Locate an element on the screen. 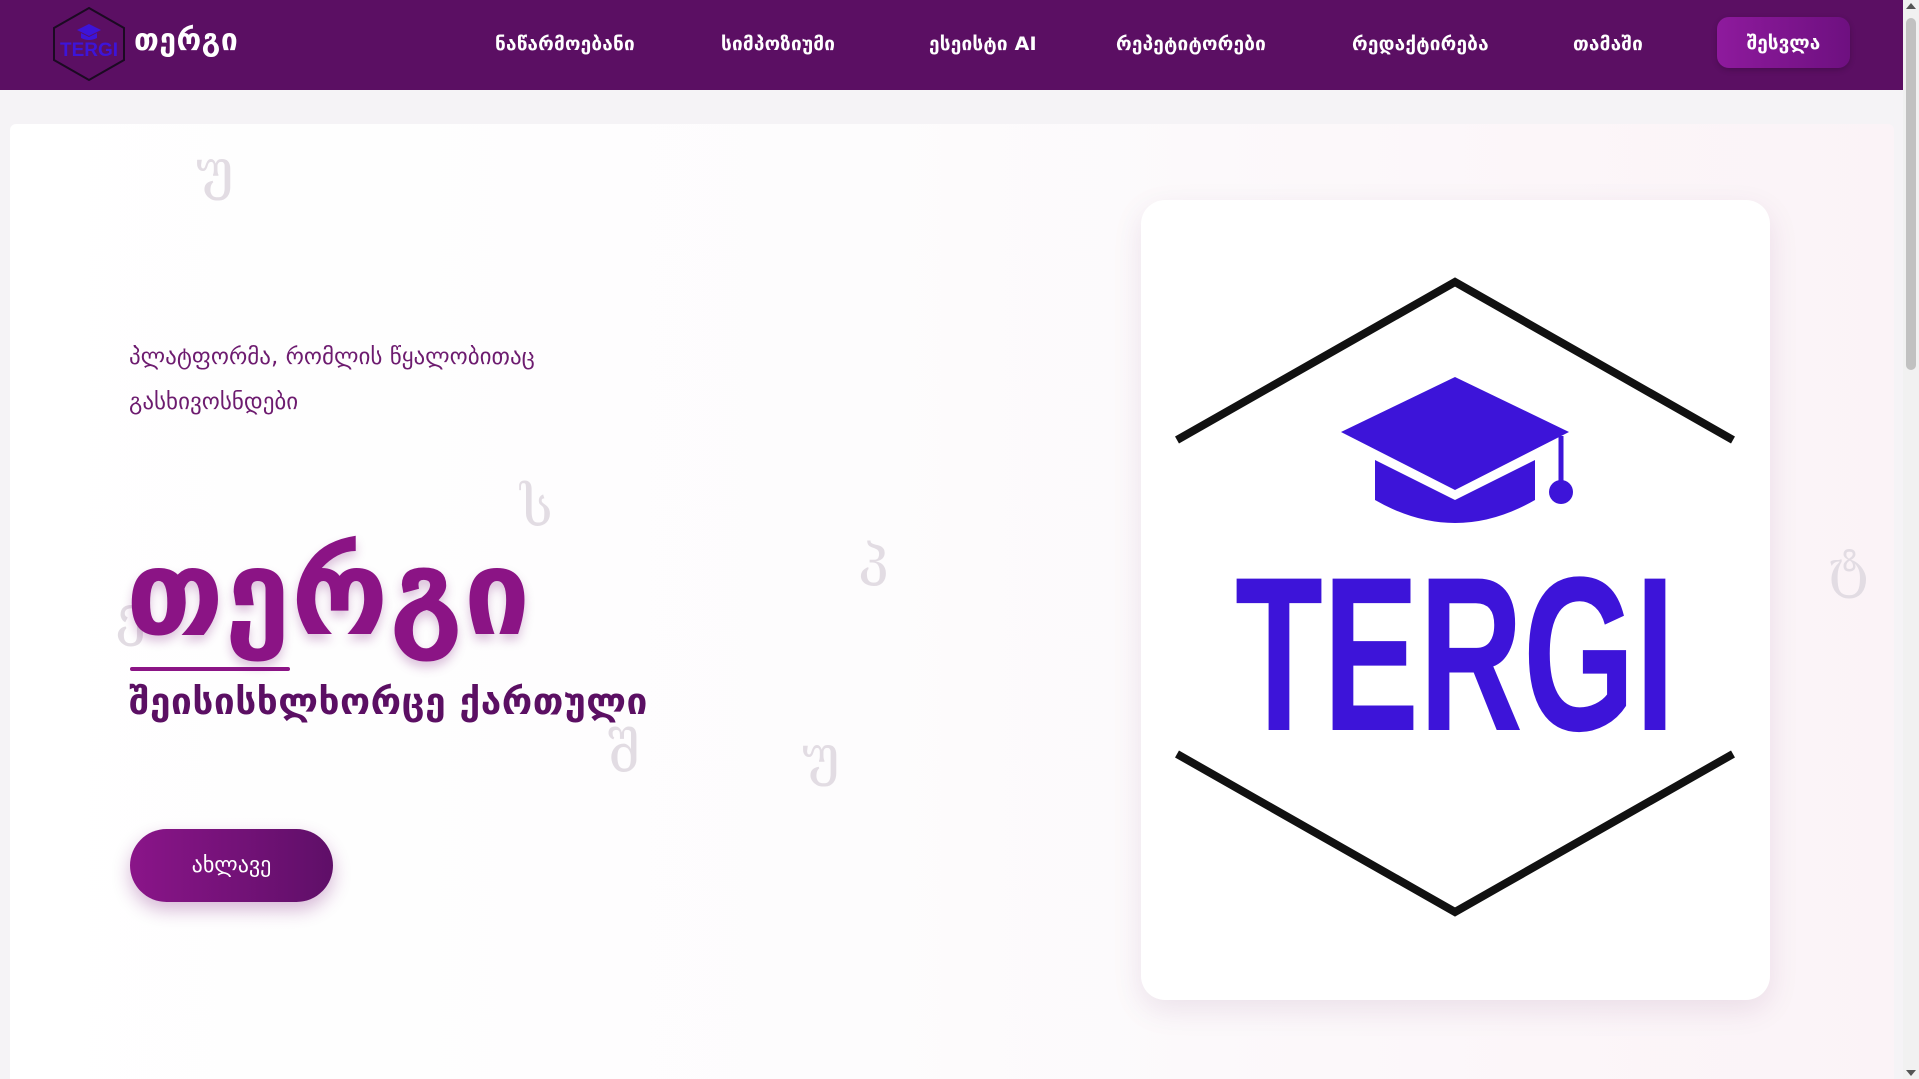 The image size is (1919, 1079). hero-subtitle: შეისისხლხორცე ქართული is located at coordinates (388, 701).